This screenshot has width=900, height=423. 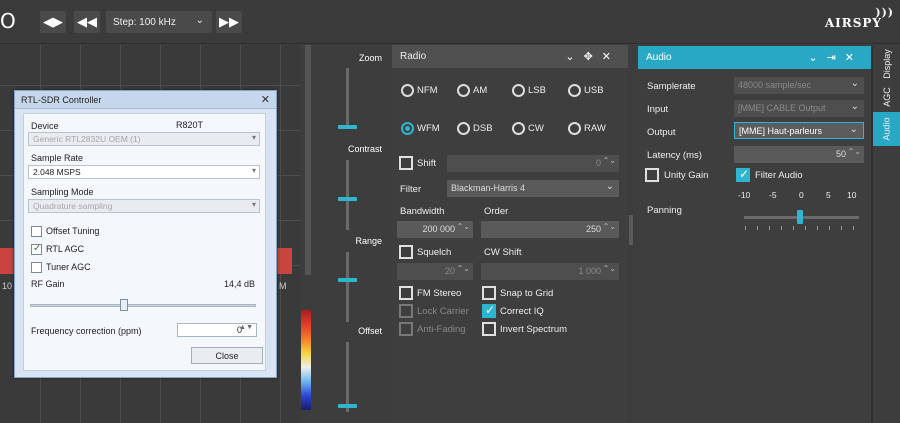 What do you see at coordinates (347, 406) in the screenshot?
I see `offset-slider-thumb` at bounding box center [347, 406].